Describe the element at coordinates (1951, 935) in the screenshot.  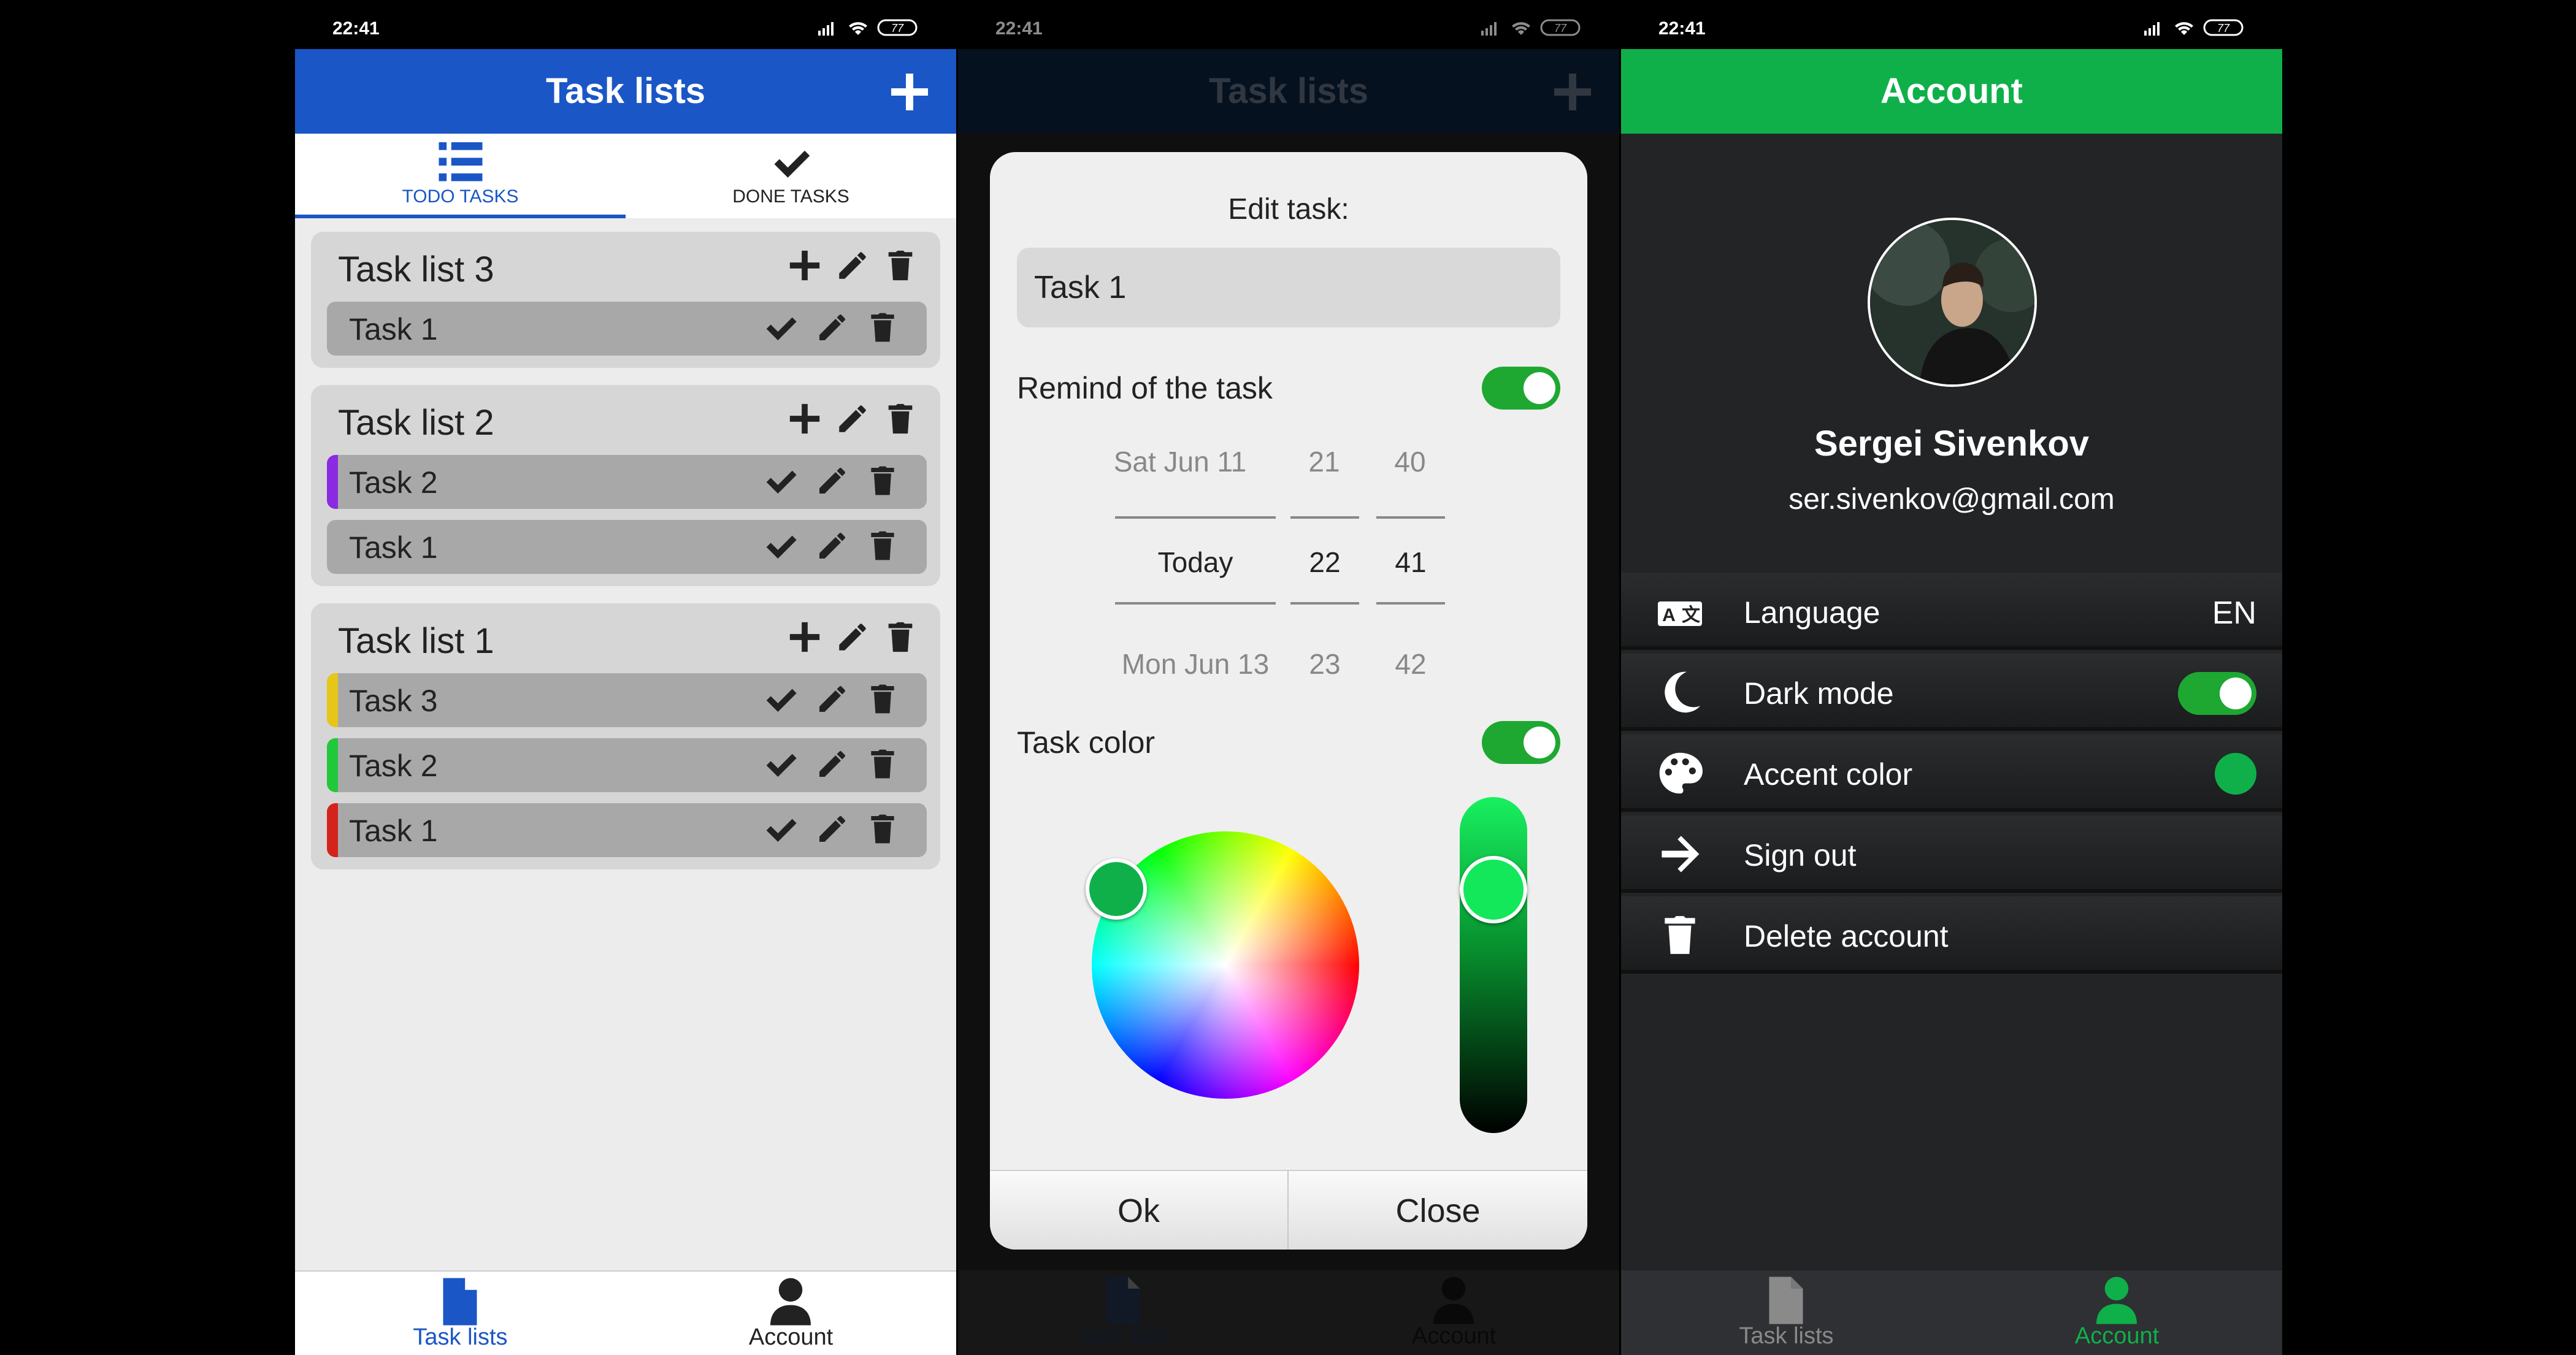
I see `menu-delete-account: Delete account` at that location.